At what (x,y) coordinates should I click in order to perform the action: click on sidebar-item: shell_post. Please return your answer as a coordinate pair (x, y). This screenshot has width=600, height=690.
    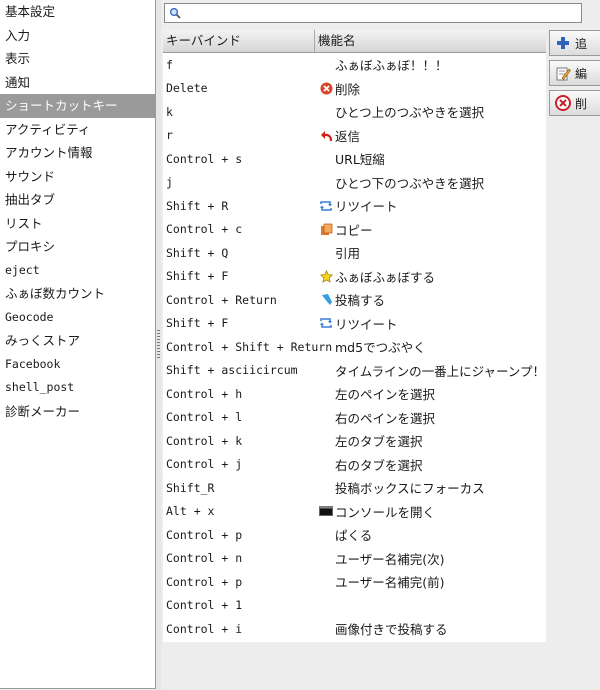
    Looking at the image, I should click on (77, 388).